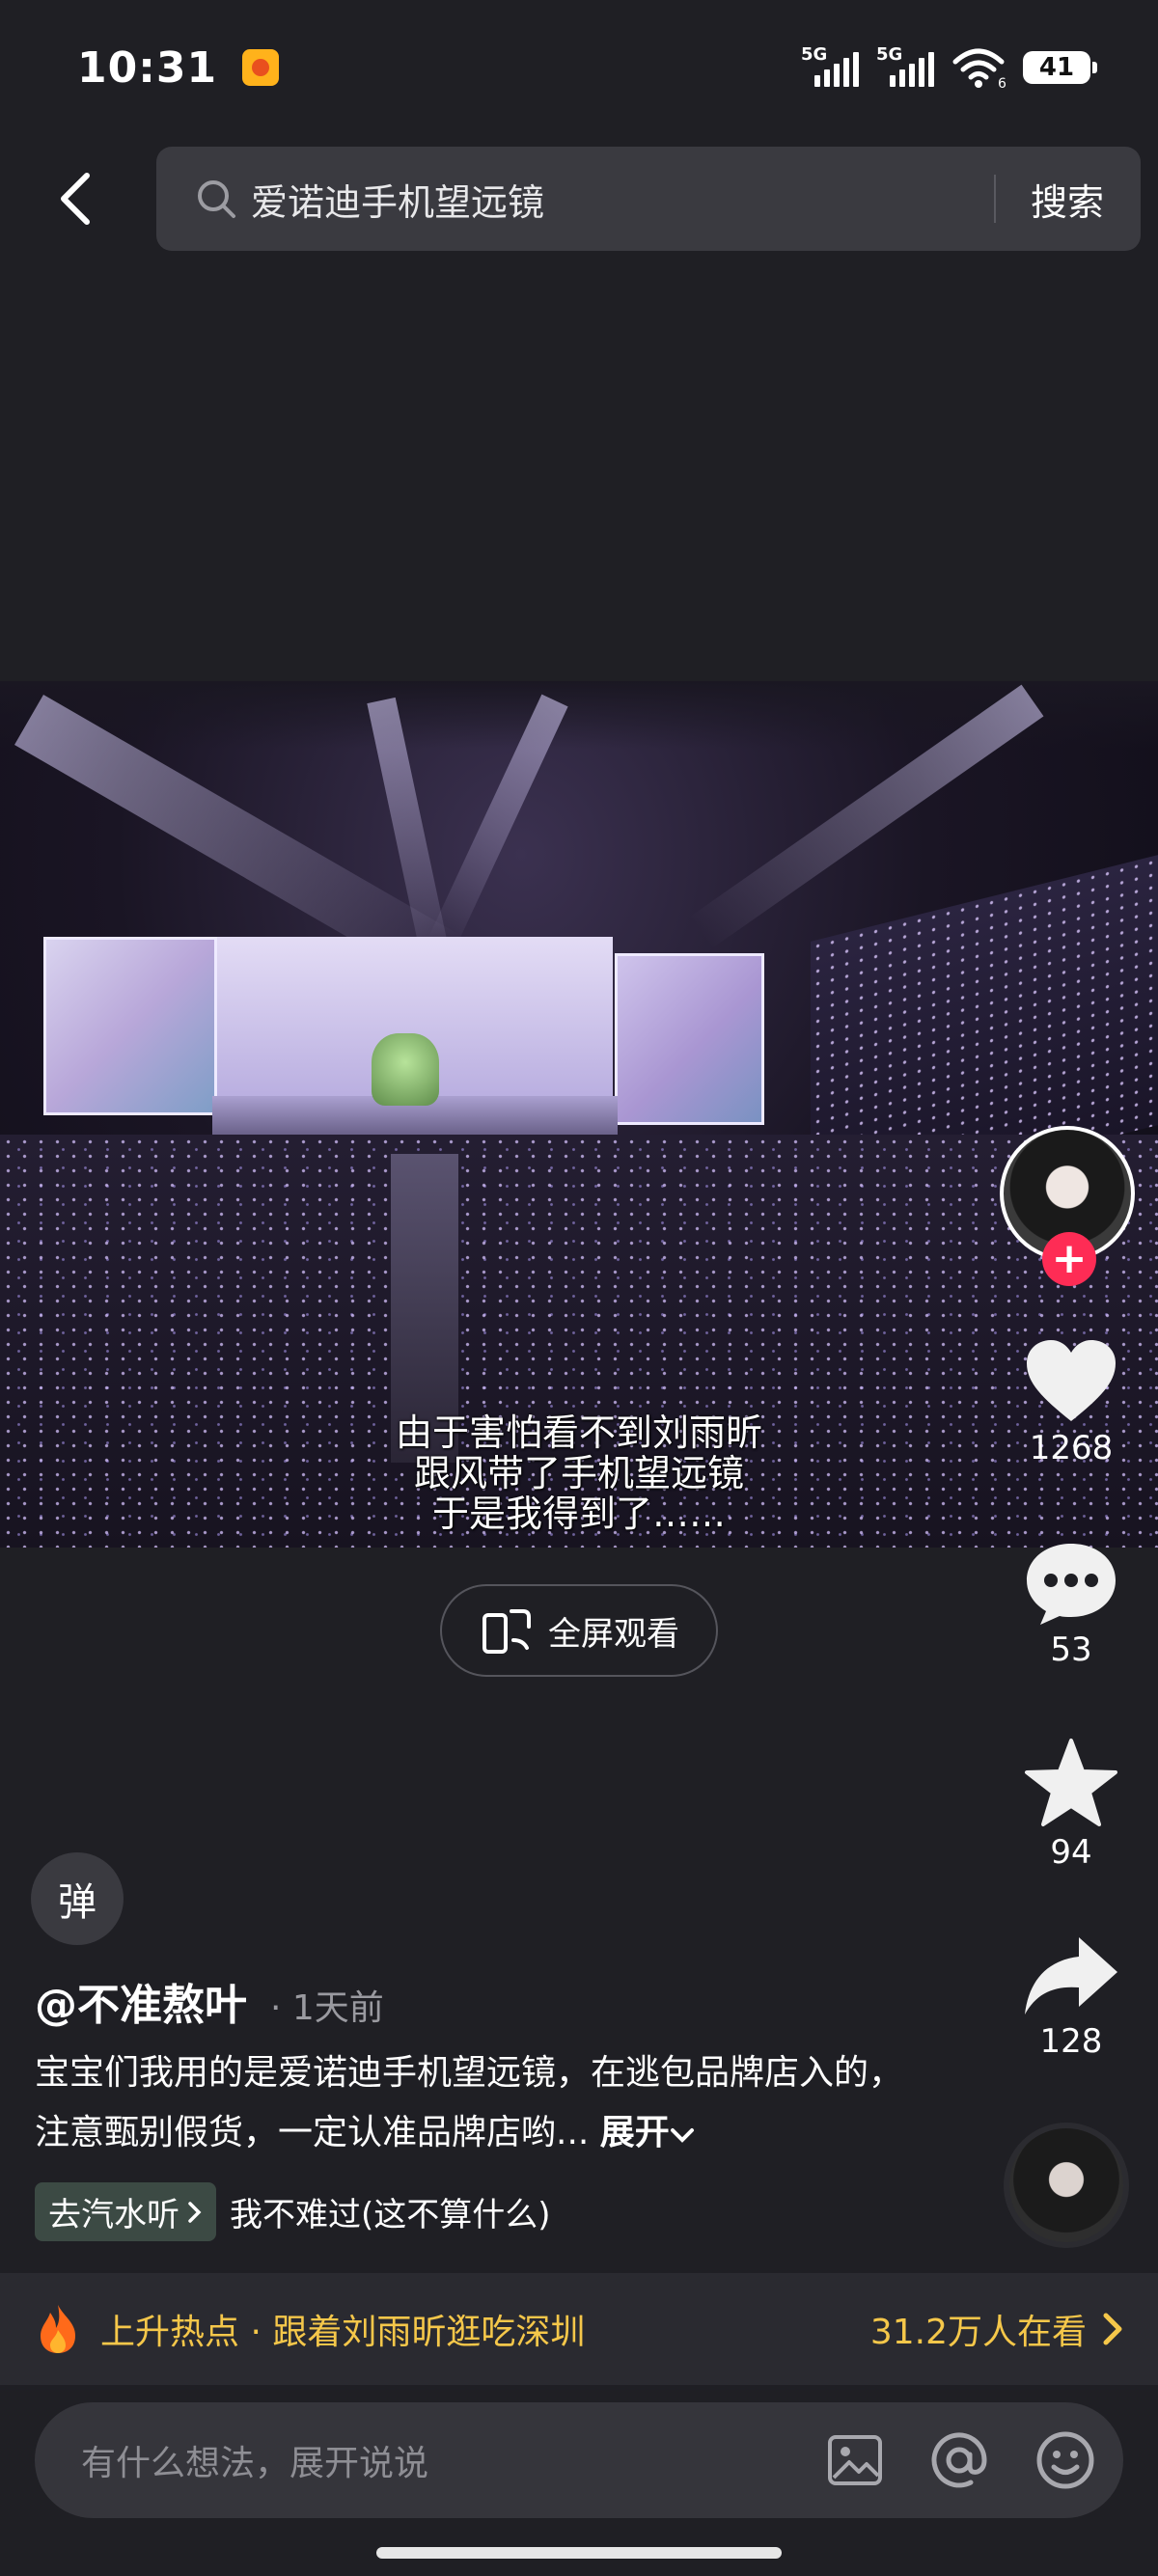 This screenshot has width=1158, height=2576. Describe the element at coordinates (1071, 1584) in the screenshot. I see `comment-icon` at that location.